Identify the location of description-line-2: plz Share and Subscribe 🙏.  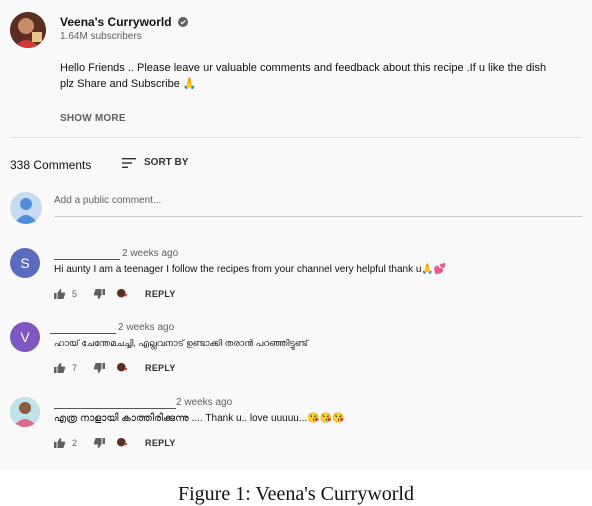
(128, 84).